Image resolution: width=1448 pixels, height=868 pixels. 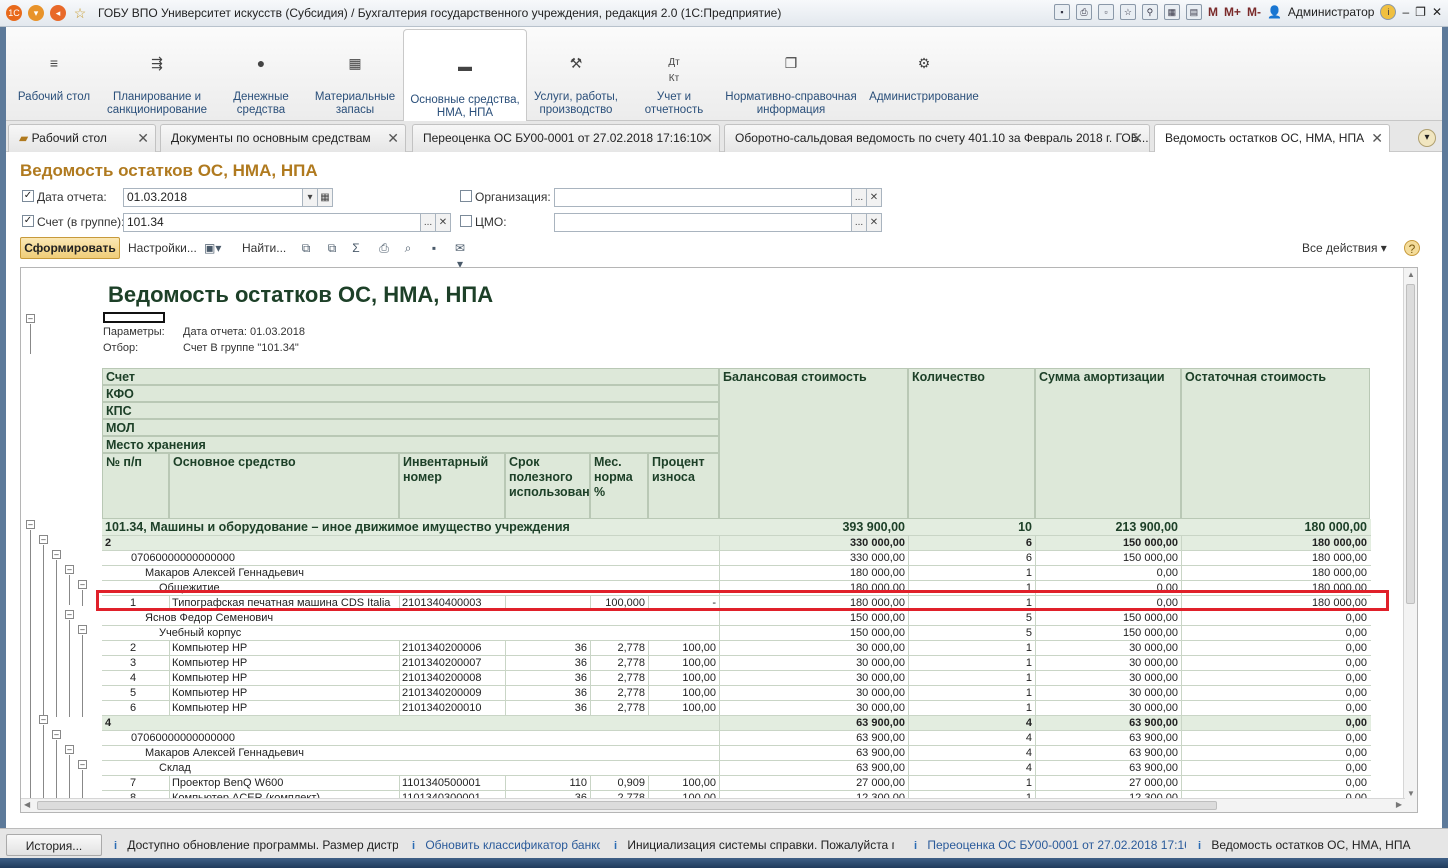 I want to click on place-row: Склад 63 900,00 4 63 900,00 0,00, so click(x=736, y=768).